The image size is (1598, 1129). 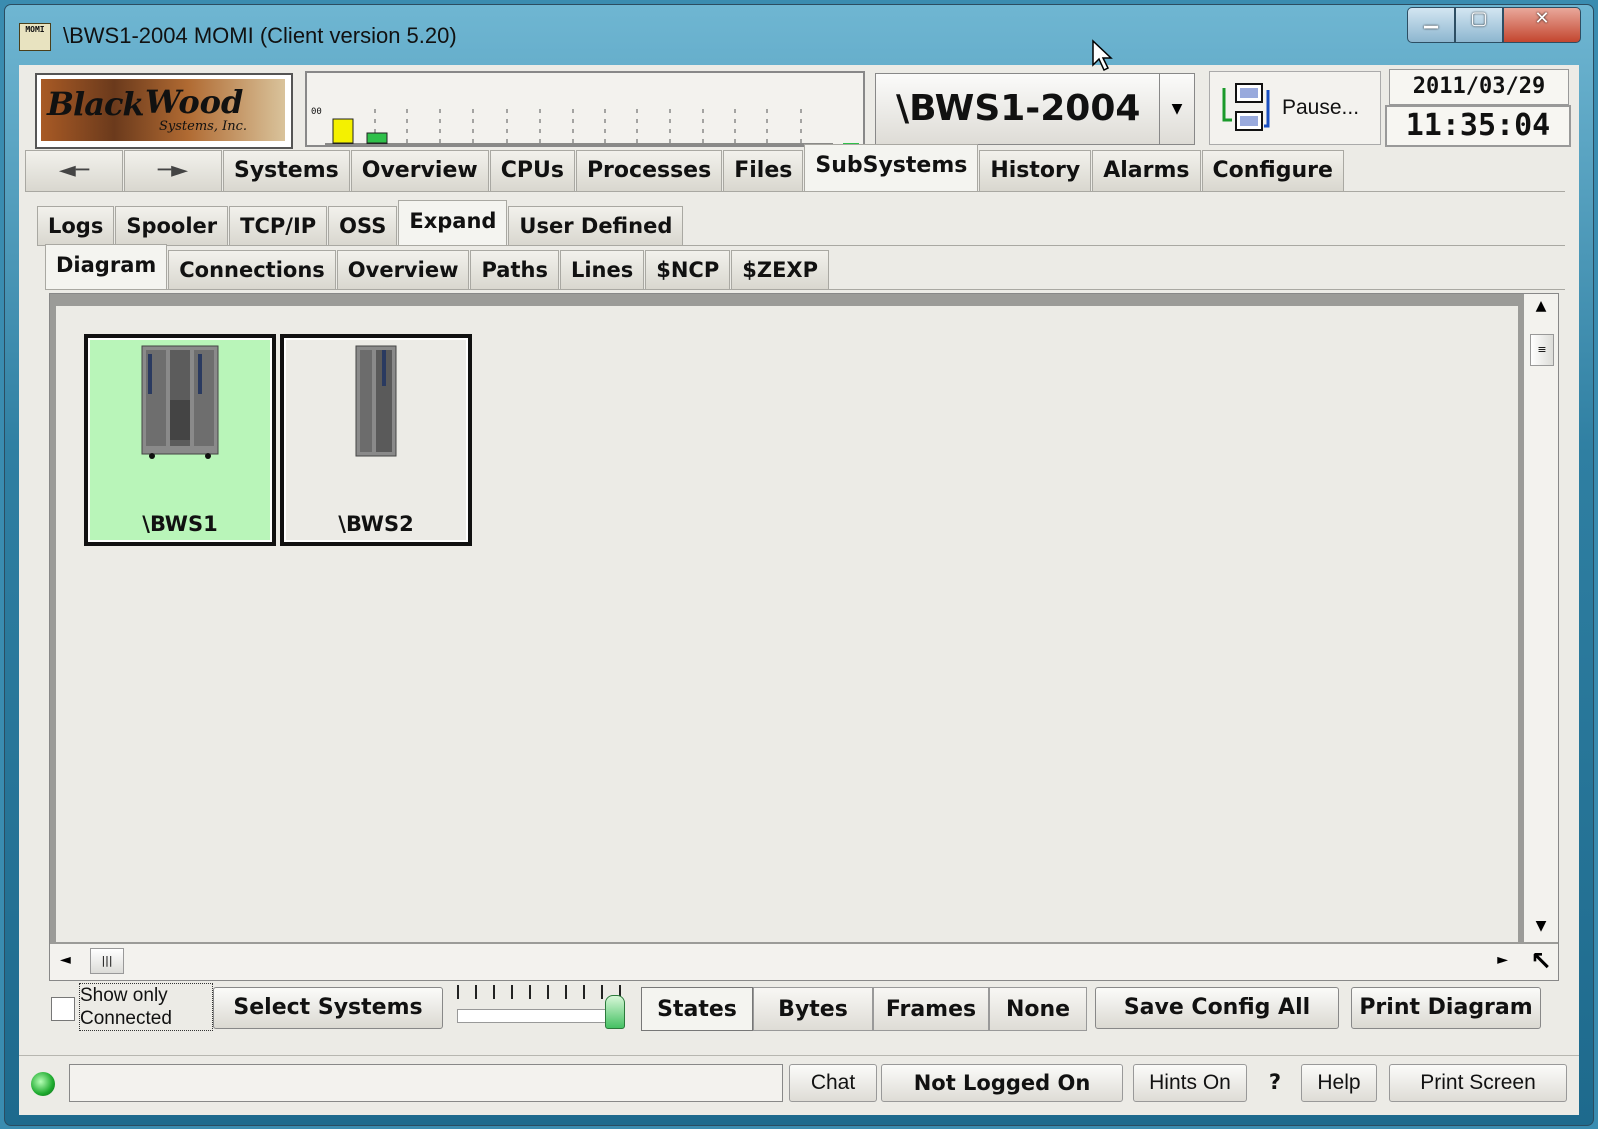 What do you see at coordinates (787, 962) in the screenshot?
I see `horizontal-scrollbar: ◄ ||| ►` at bounding box center [787, 962].